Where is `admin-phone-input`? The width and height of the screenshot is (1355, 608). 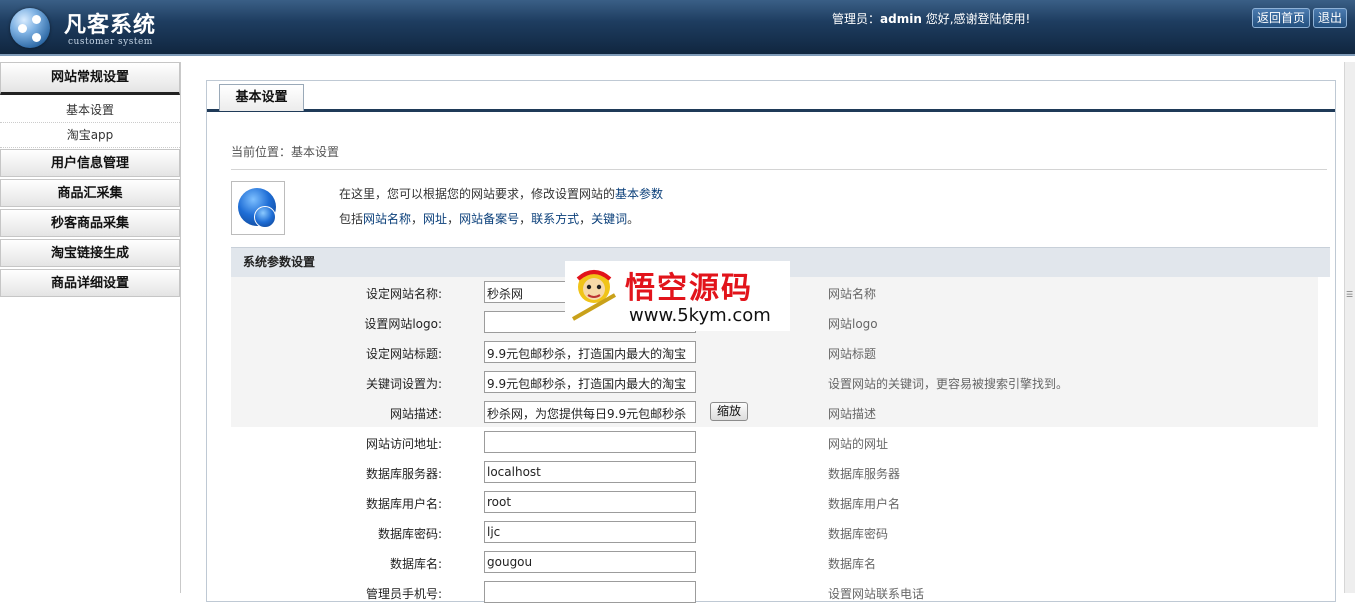
admin-phone-input is located at coordinates (590, 592).